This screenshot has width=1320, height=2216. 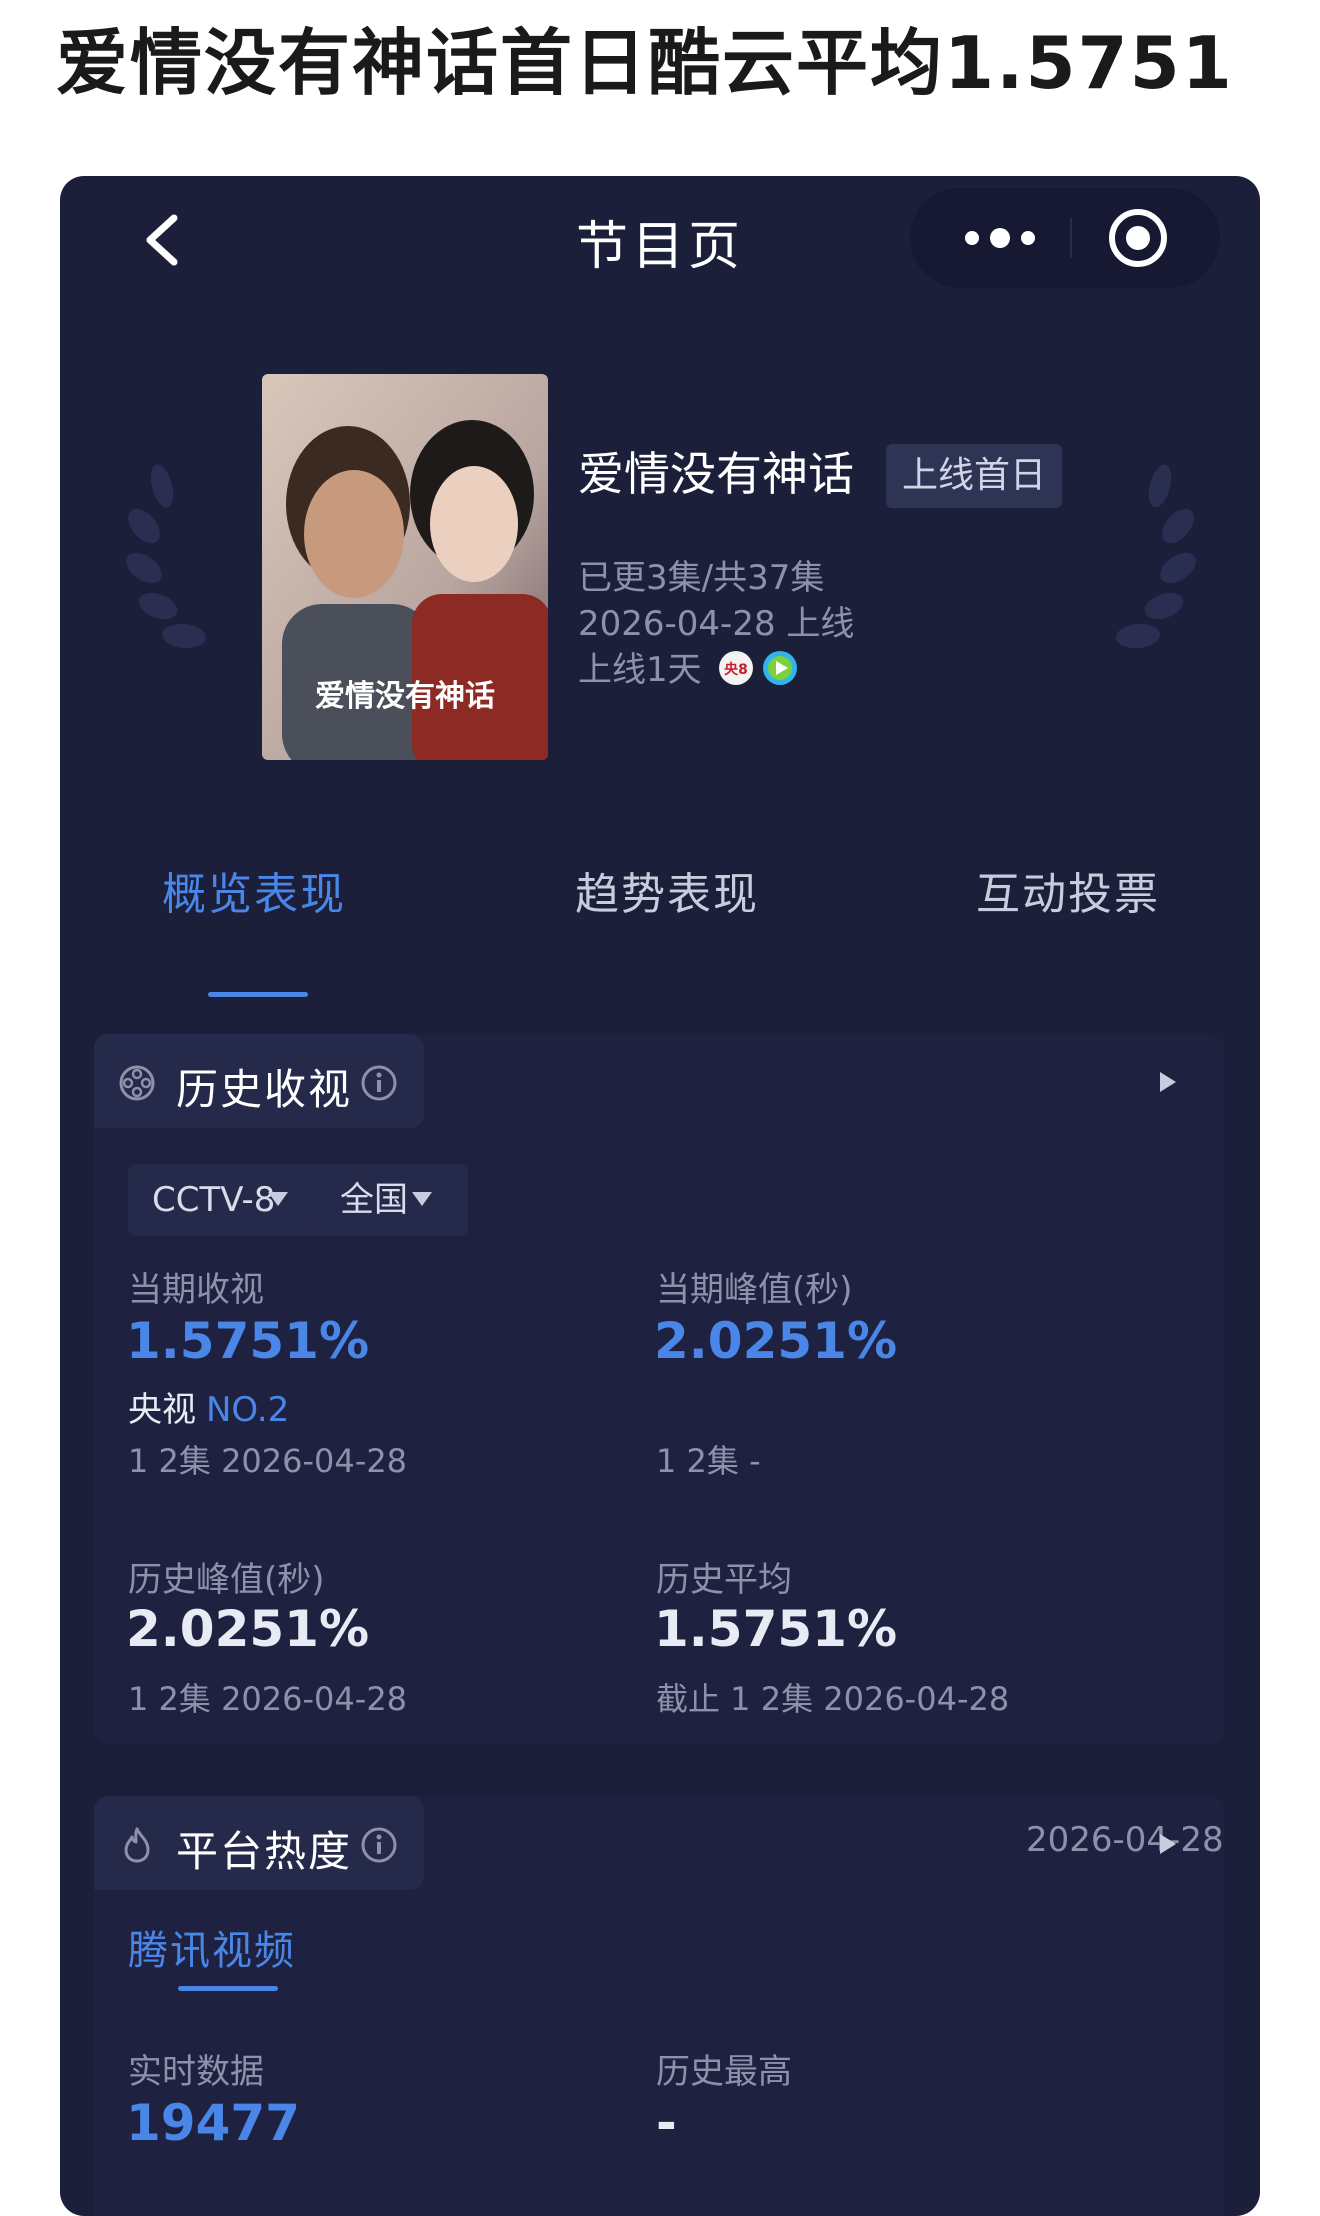 I want to click on episode-count: 已更3集/共37集, so click(x=701, y=578).